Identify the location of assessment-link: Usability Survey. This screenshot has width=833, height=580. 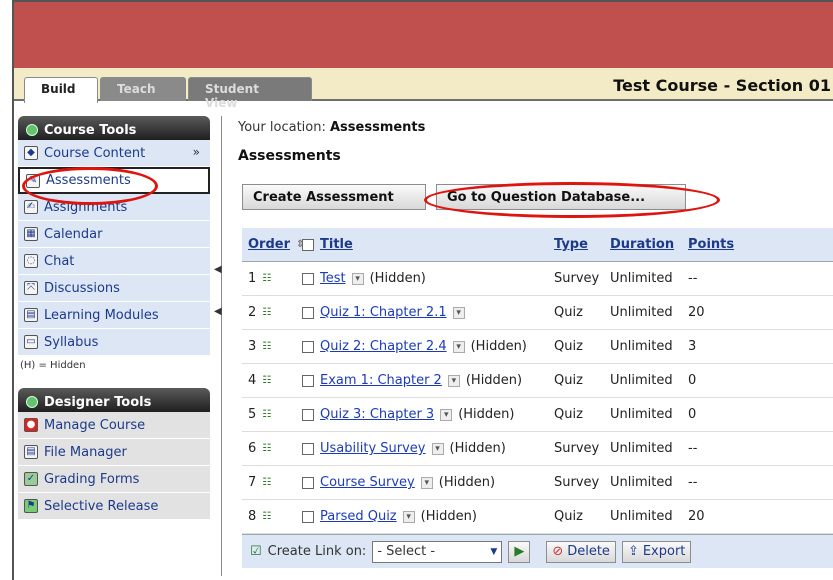
(373, 448).